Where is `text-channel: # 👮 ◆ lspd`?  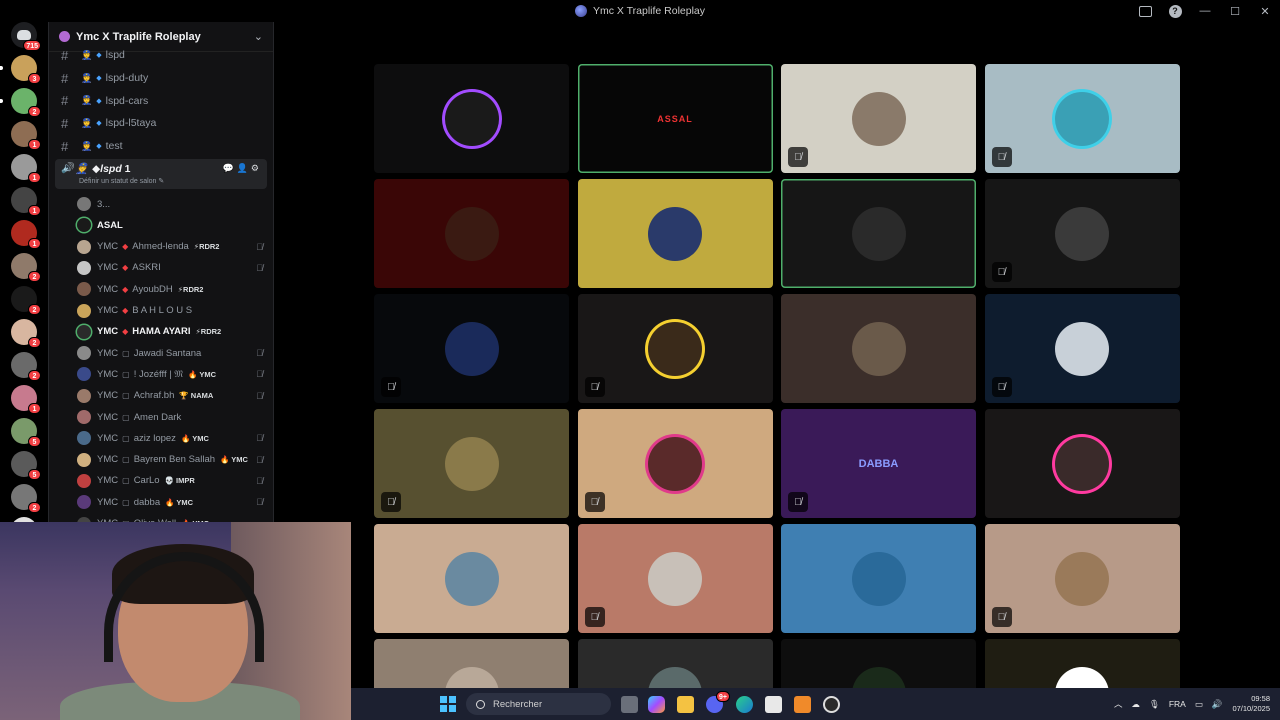
text-channel: # 👮 ◆ lspd is located at coordinates (161, 55).